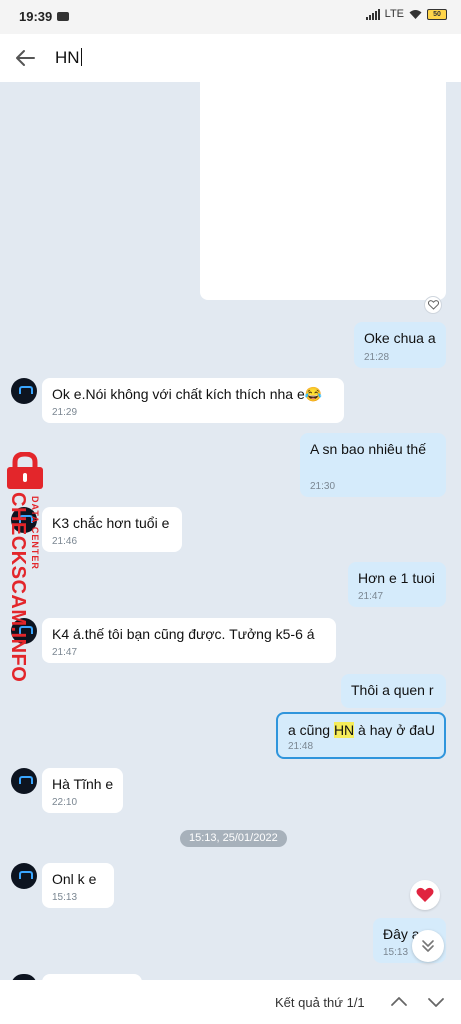 The image size is (461, 1024). Describe the element at coordinates (230, 17) in the screenshot. I see `status-bar: 19:39 LTE 50` at that location.